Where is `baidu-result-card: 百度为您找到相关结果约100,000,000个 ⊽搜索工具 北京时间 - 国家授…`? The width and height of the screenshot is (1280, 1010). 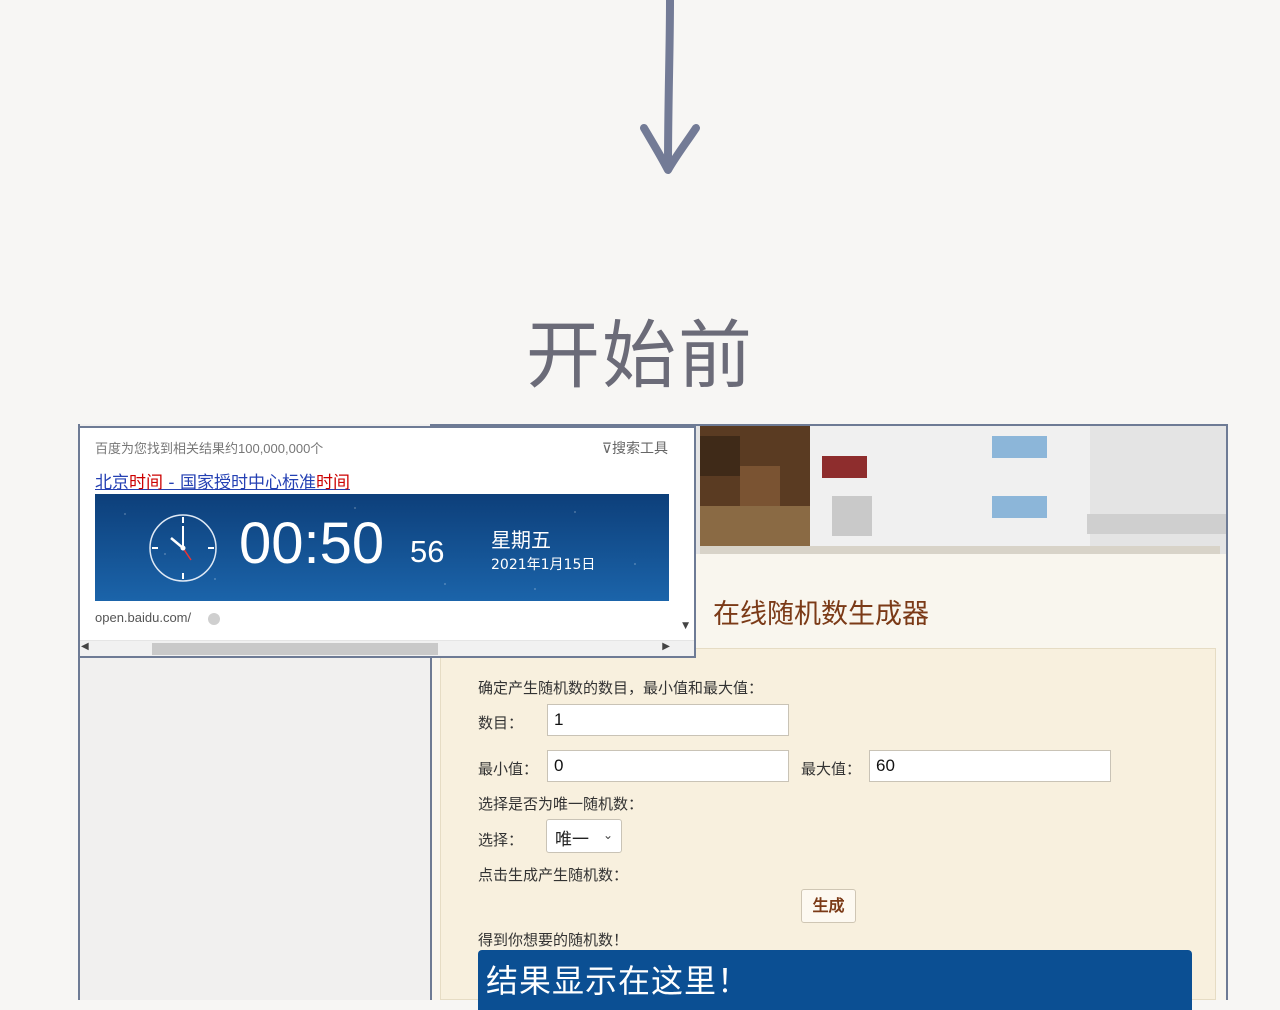
baidu-result-card: 百度为您找到相关结果约100,000,000个 ⊽搜索工具 北京时间 - 国家授… is located at coordinates (387, 542).